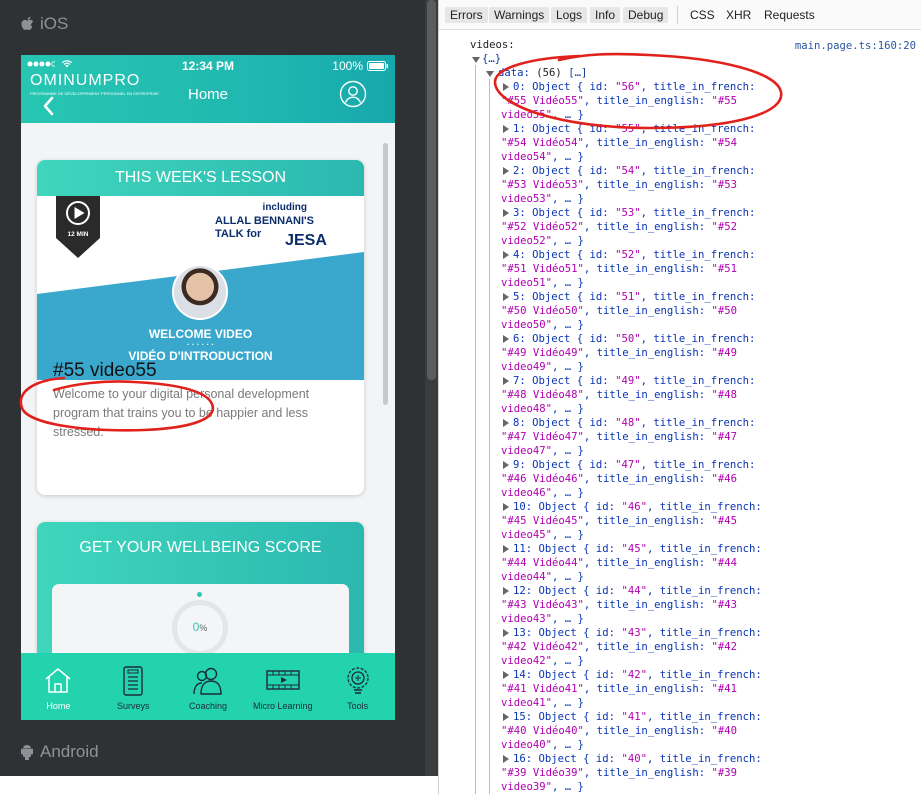 The image size is (921, 794). What do you see at coordinates (527, 703) in the screenshot?
I see `entry-english-end: video41"` at bounding box center [527, 703].